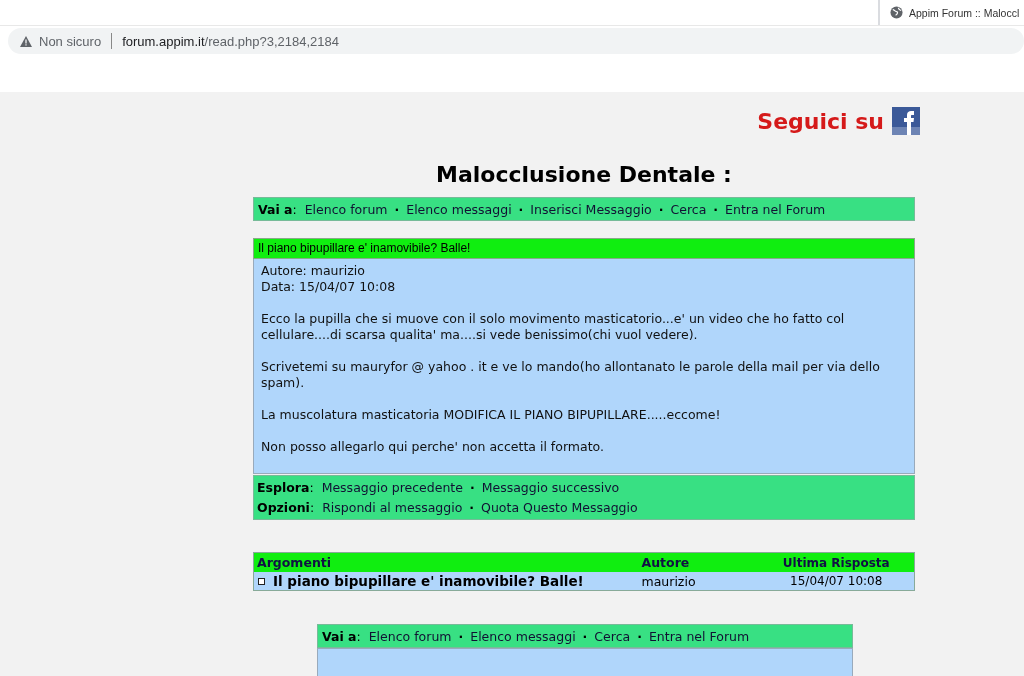  What do you see at coordinates (820, 121) in the screenshot?
I see `follow-us-text: Seguici su` at bounding box center [820, 121].